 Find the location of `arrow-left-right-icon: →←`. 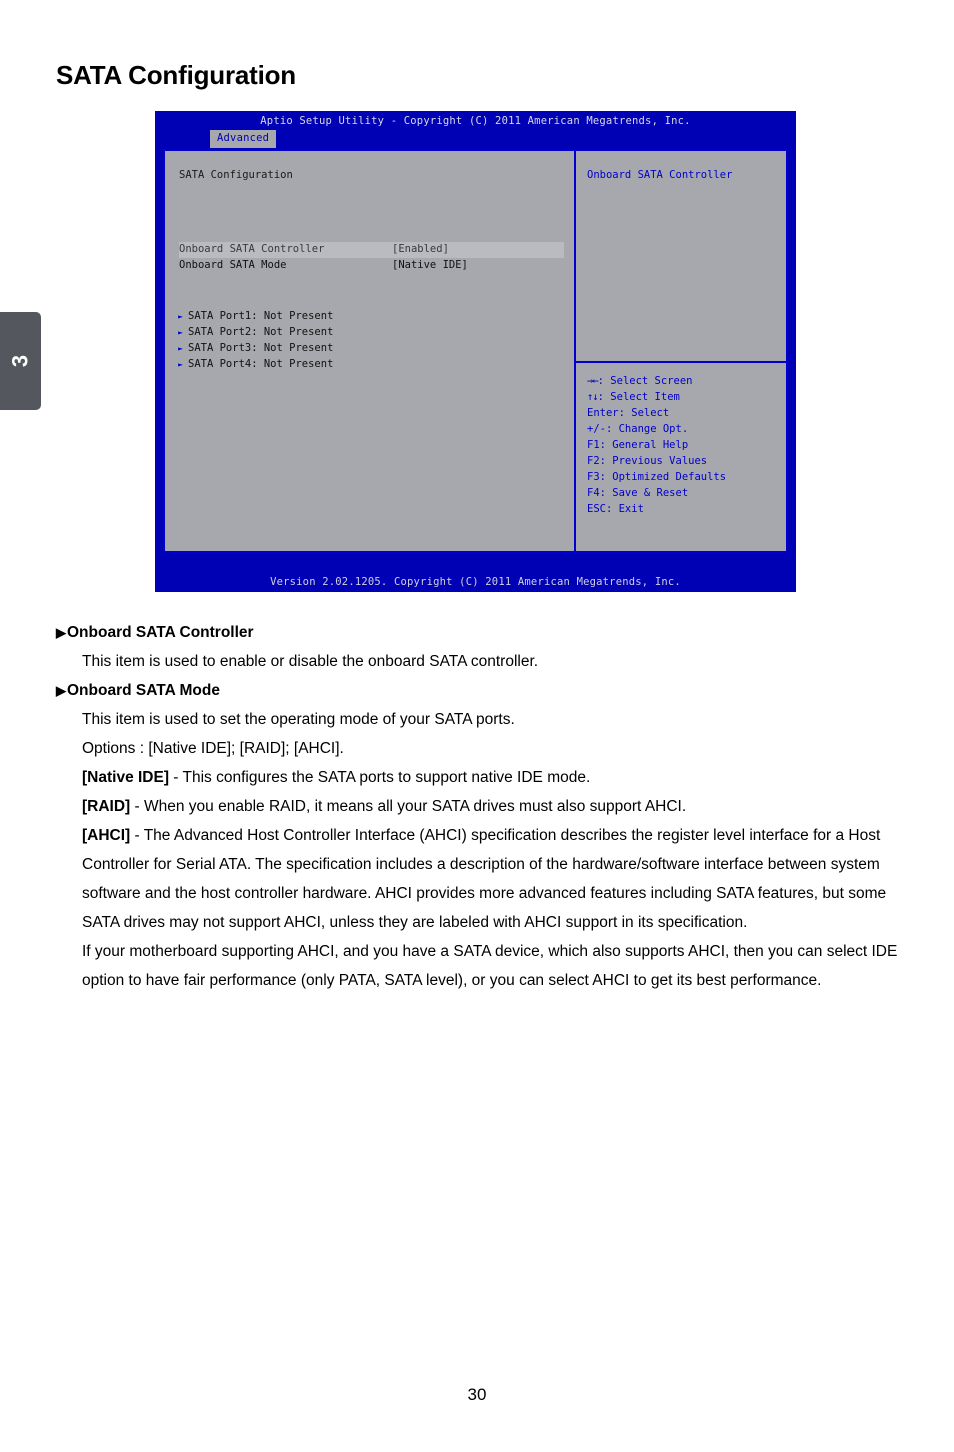

arrow-left-right-icon: →← is located at coordinates (593, 381).